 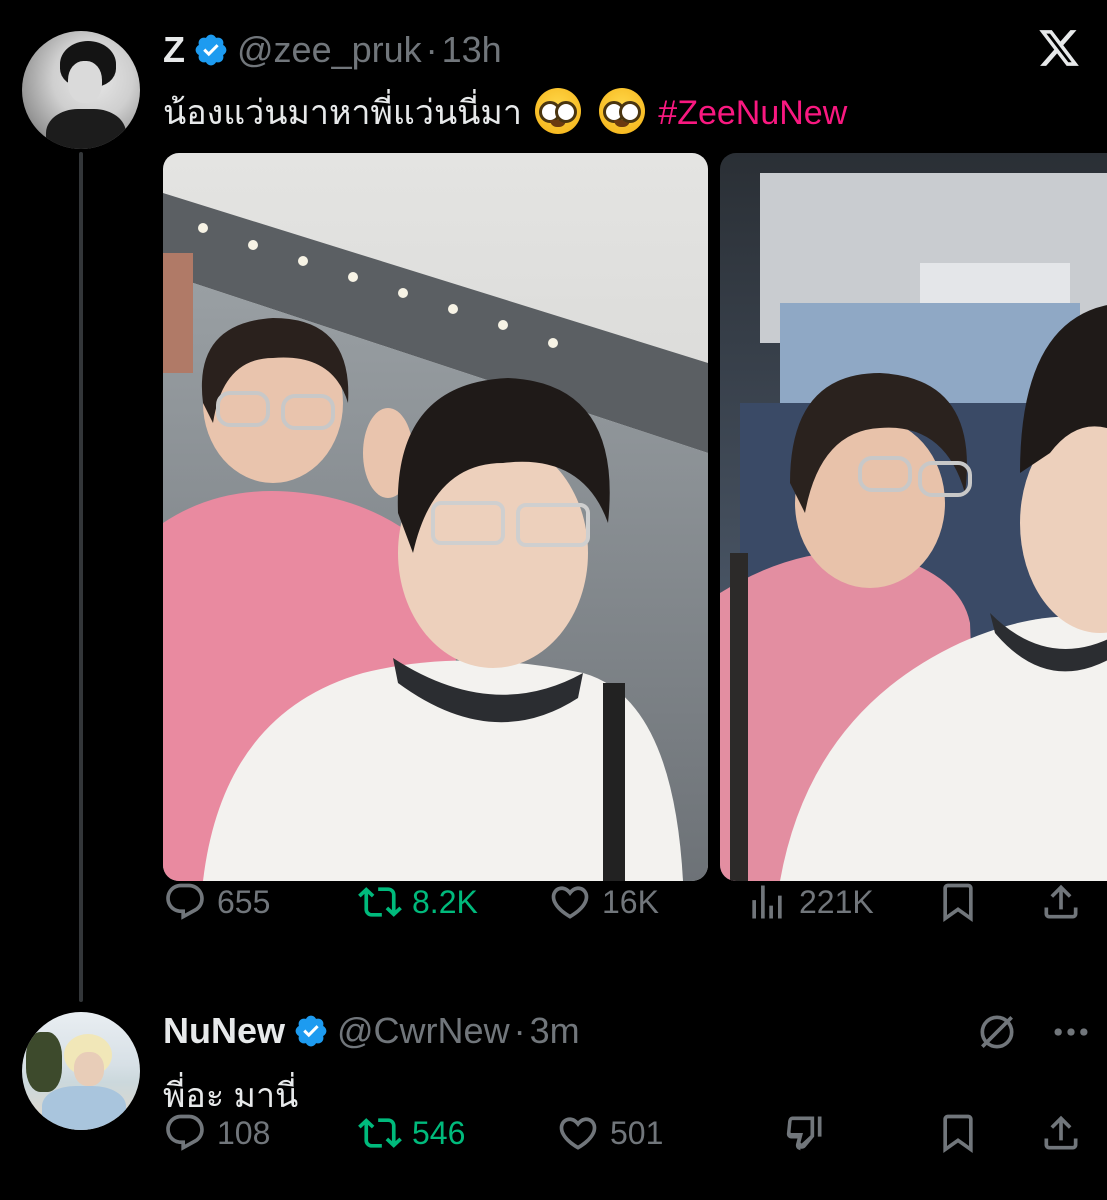 What do you see at coordinates (1034, 1032) in the screenshot?
I see `reply-header-actions` at bounding box center [1034, 1032].